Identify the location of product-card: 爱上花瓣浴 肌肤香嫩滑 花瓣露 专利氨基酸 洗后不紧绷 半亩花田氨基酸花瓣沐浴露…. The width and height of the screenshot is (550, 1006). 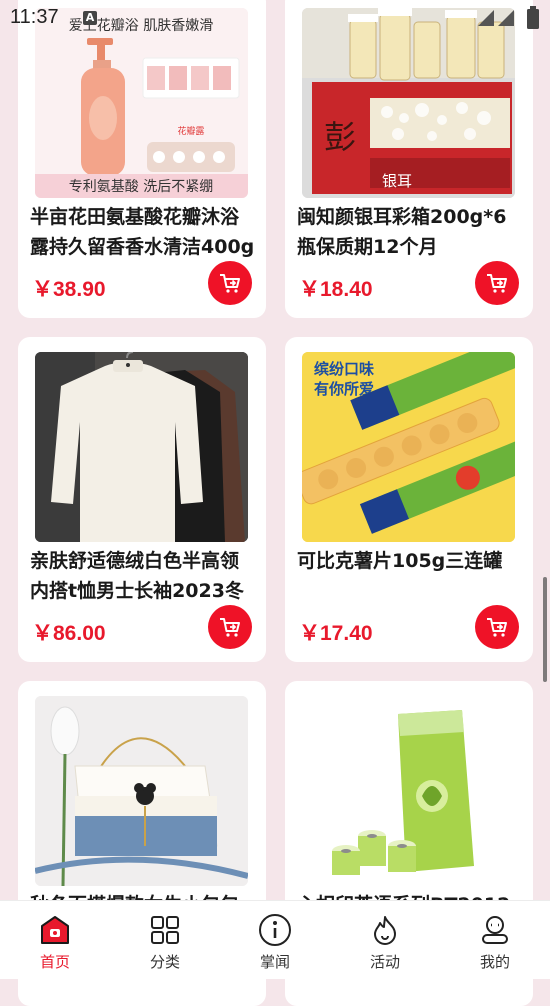
(142, 159).